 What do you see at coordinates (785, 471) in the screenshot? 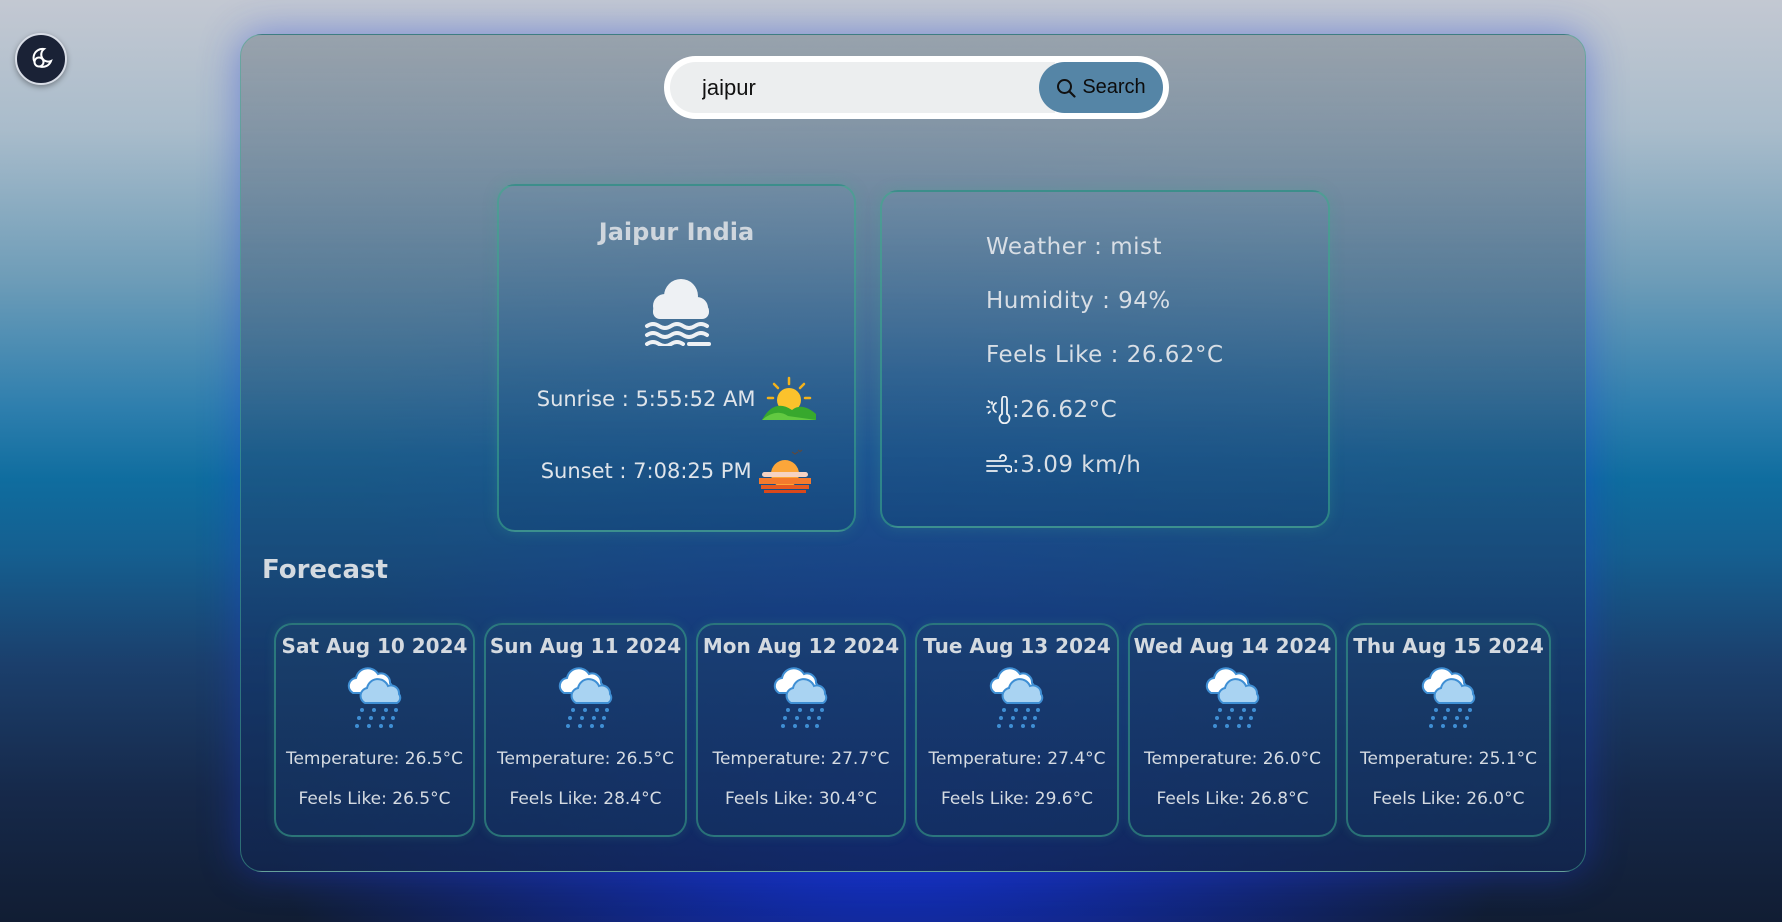
I see `sunset-icon` at bounding box center [785, 471].